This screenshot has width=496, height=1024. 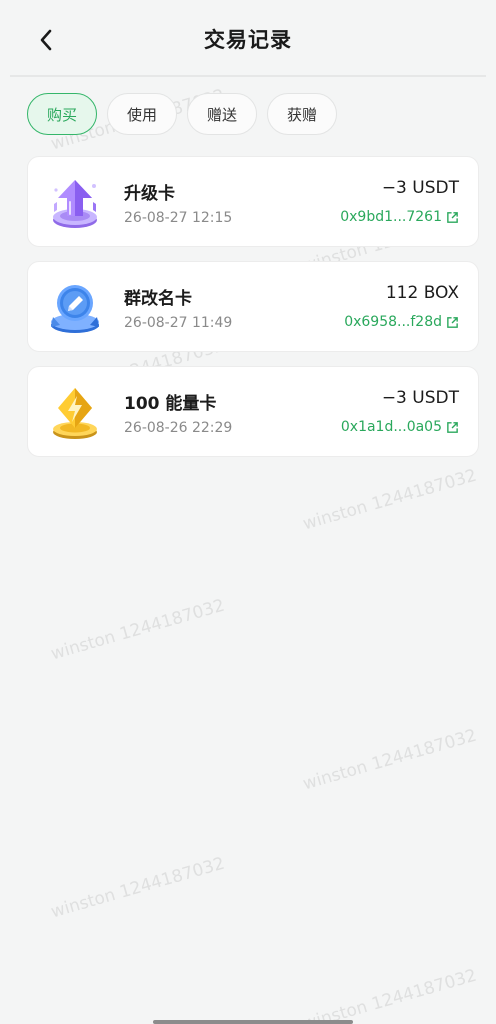 What do you see at coordinates (393, 322) in the screenshot?
I see `tx-hash-text: 0x6958...f28d` at bounding box center [393, 322].